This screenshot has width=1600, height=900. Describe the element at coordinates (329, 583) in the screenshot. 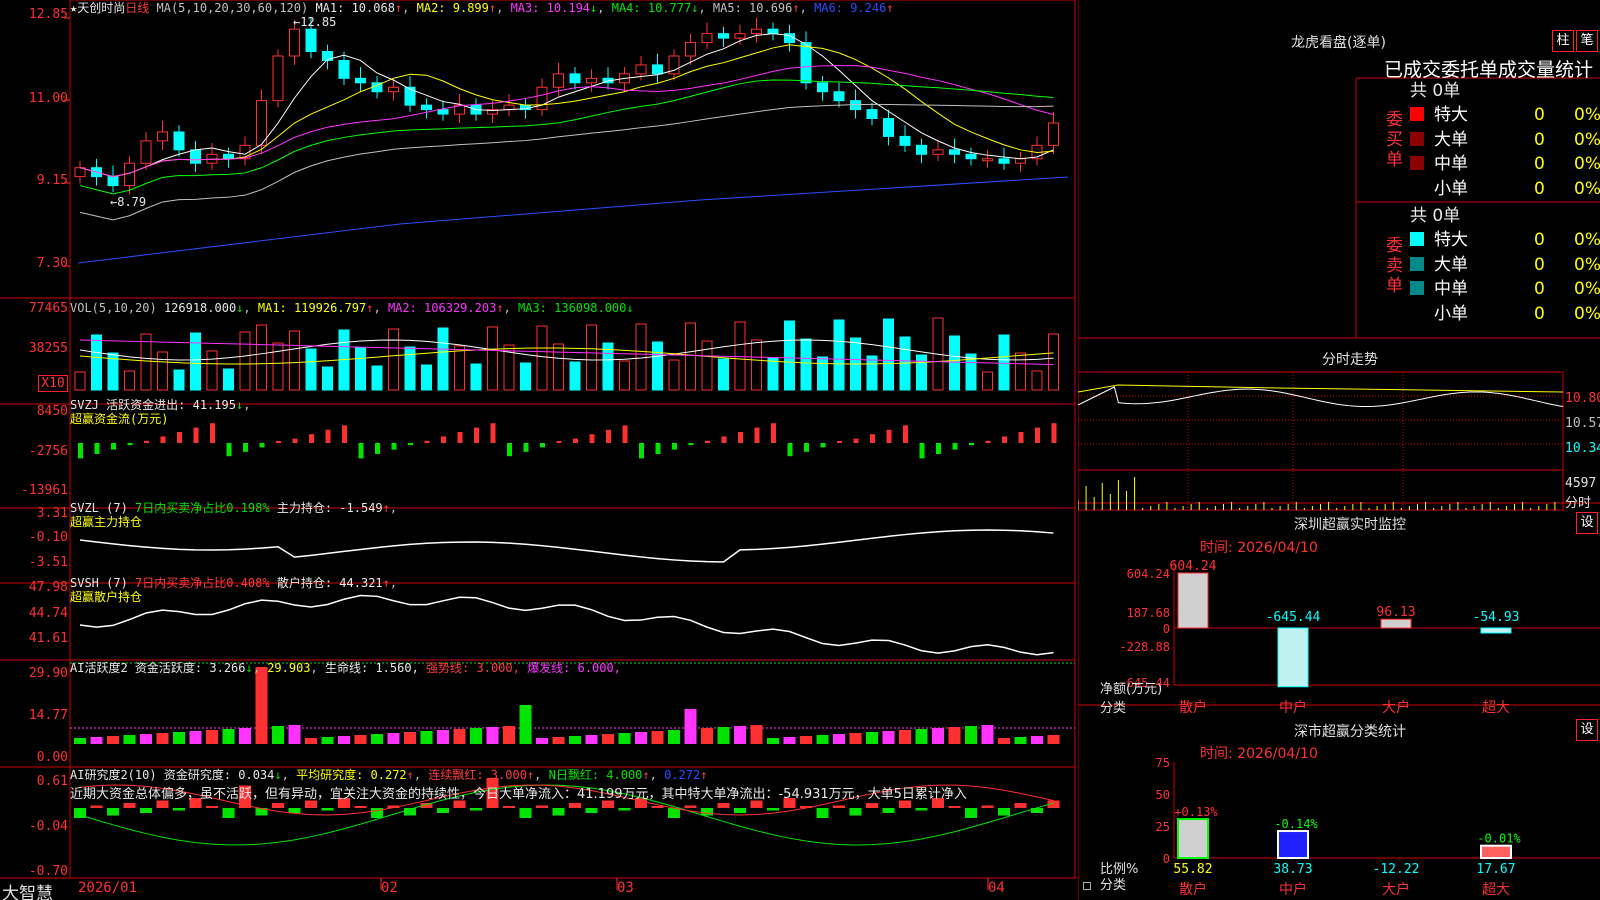

I see `svsh-hold: 散户持仓: 44.321` at that location.